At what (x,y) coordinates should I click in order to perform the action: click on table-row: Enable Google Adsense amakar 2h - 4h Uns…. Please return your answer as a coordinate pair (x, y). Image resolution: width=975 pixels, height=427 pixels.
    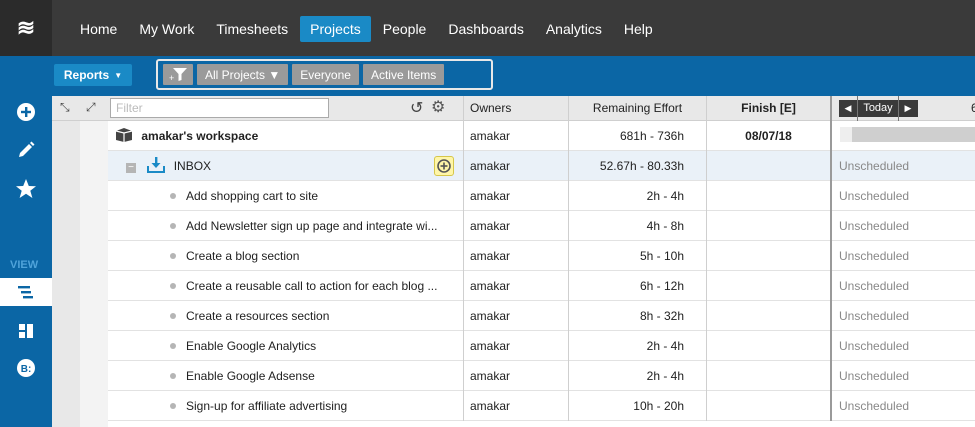
    Looking at the image, I should click on (541, 376).